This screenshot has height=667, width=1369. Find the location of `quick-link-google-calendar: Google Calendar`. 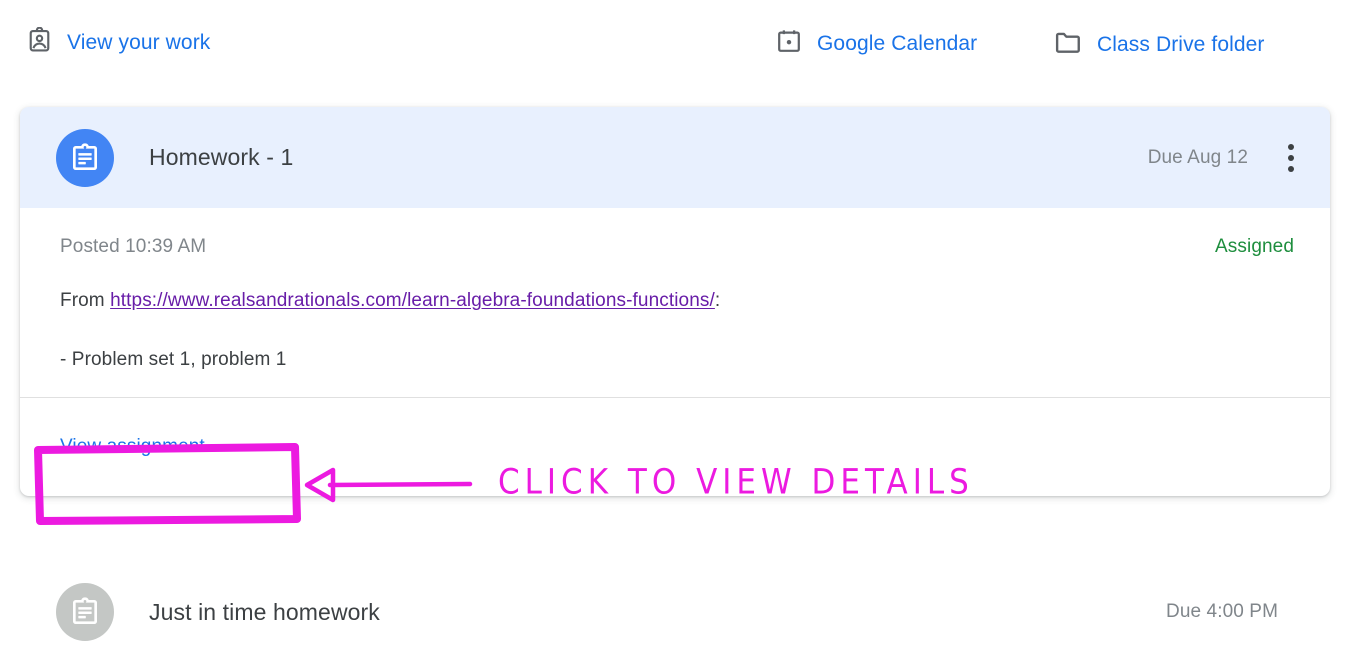

quick-link-google-calendar: Google Calendar is located at coordinates (876, 43).